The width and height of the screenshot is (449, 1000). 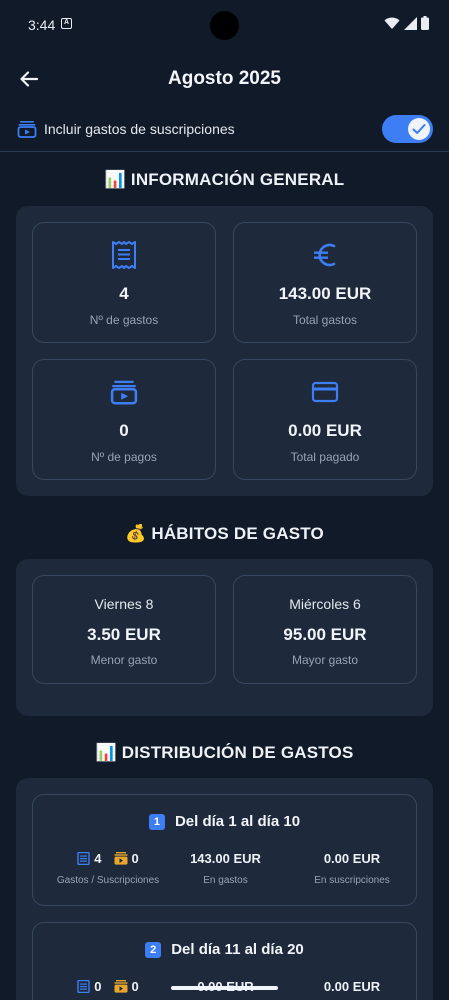 I want to click on lowest-expense-value: 3.50 EUR, so click(x=124, y=634).